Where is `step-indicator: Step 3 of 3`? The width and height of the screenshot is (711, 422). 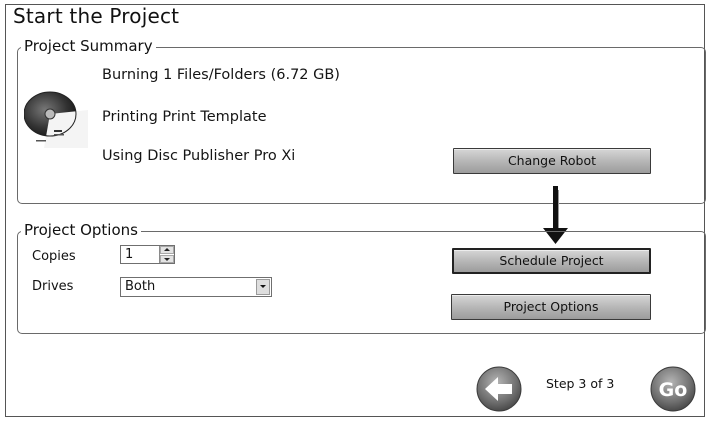
step-indicator: Step 3 of 3 is located at coordinates (580, 383).